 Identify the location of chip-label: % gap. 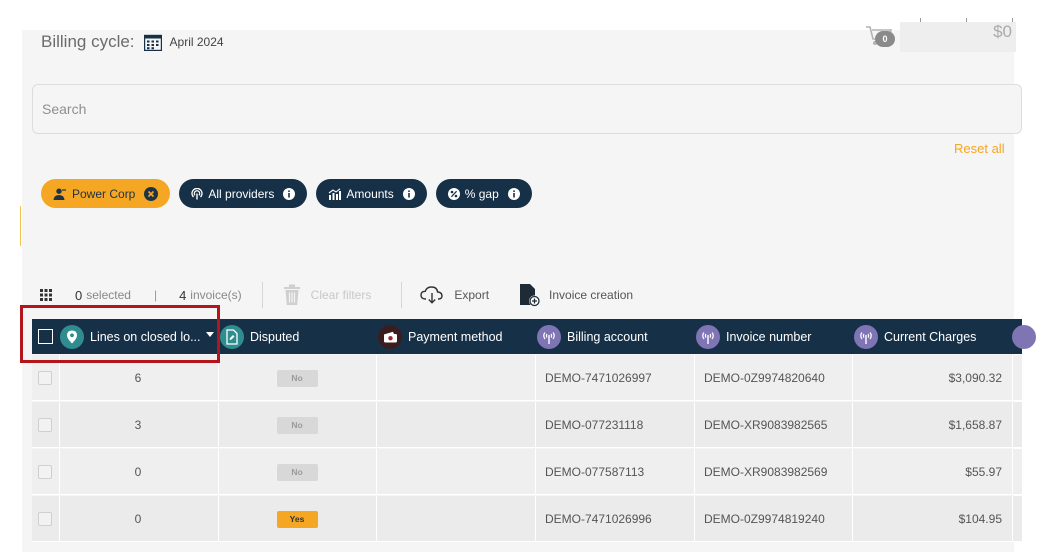
(481, 193).